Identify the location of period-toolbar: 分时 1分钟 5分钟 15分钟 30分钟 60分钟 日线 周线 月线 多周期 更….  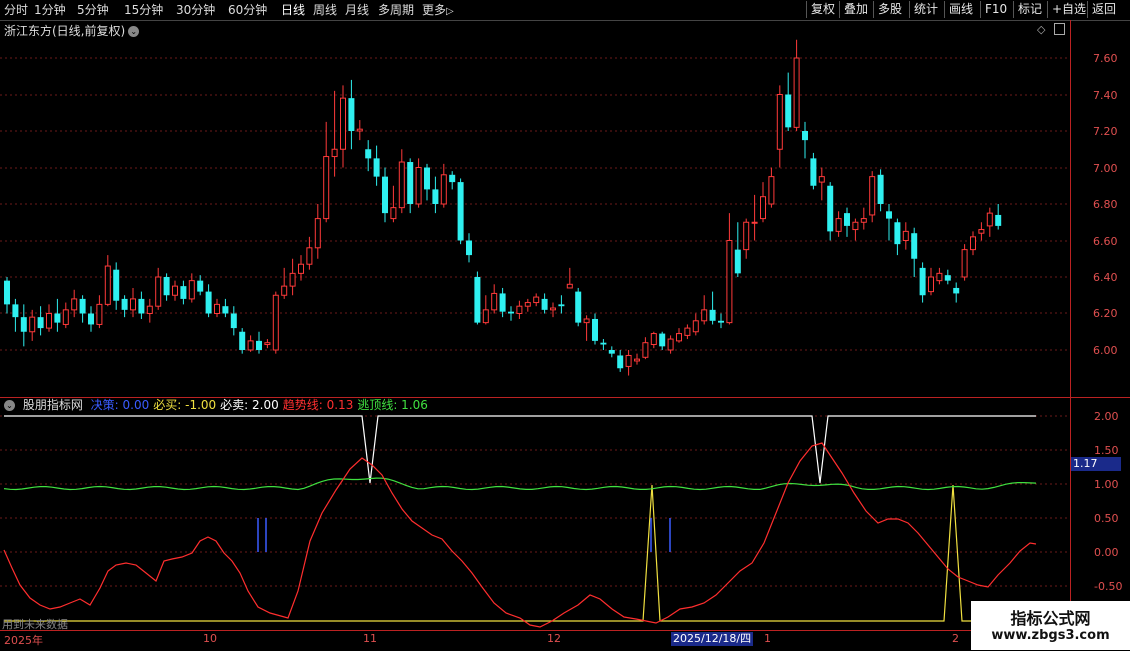
(565, 10).